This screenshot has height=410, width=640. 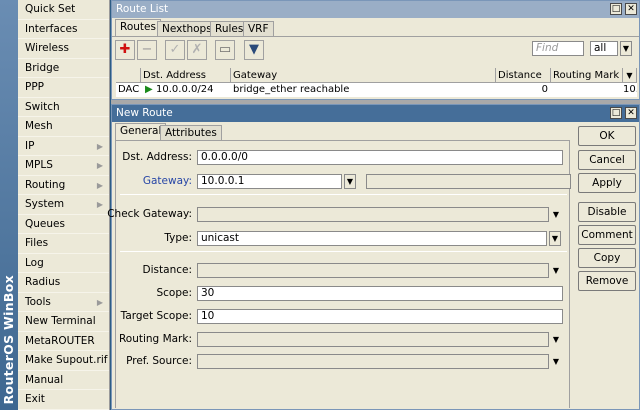 I want to click on menu-item-make-supout-rif: Make Supout.rif, so click(x=63, y=361).